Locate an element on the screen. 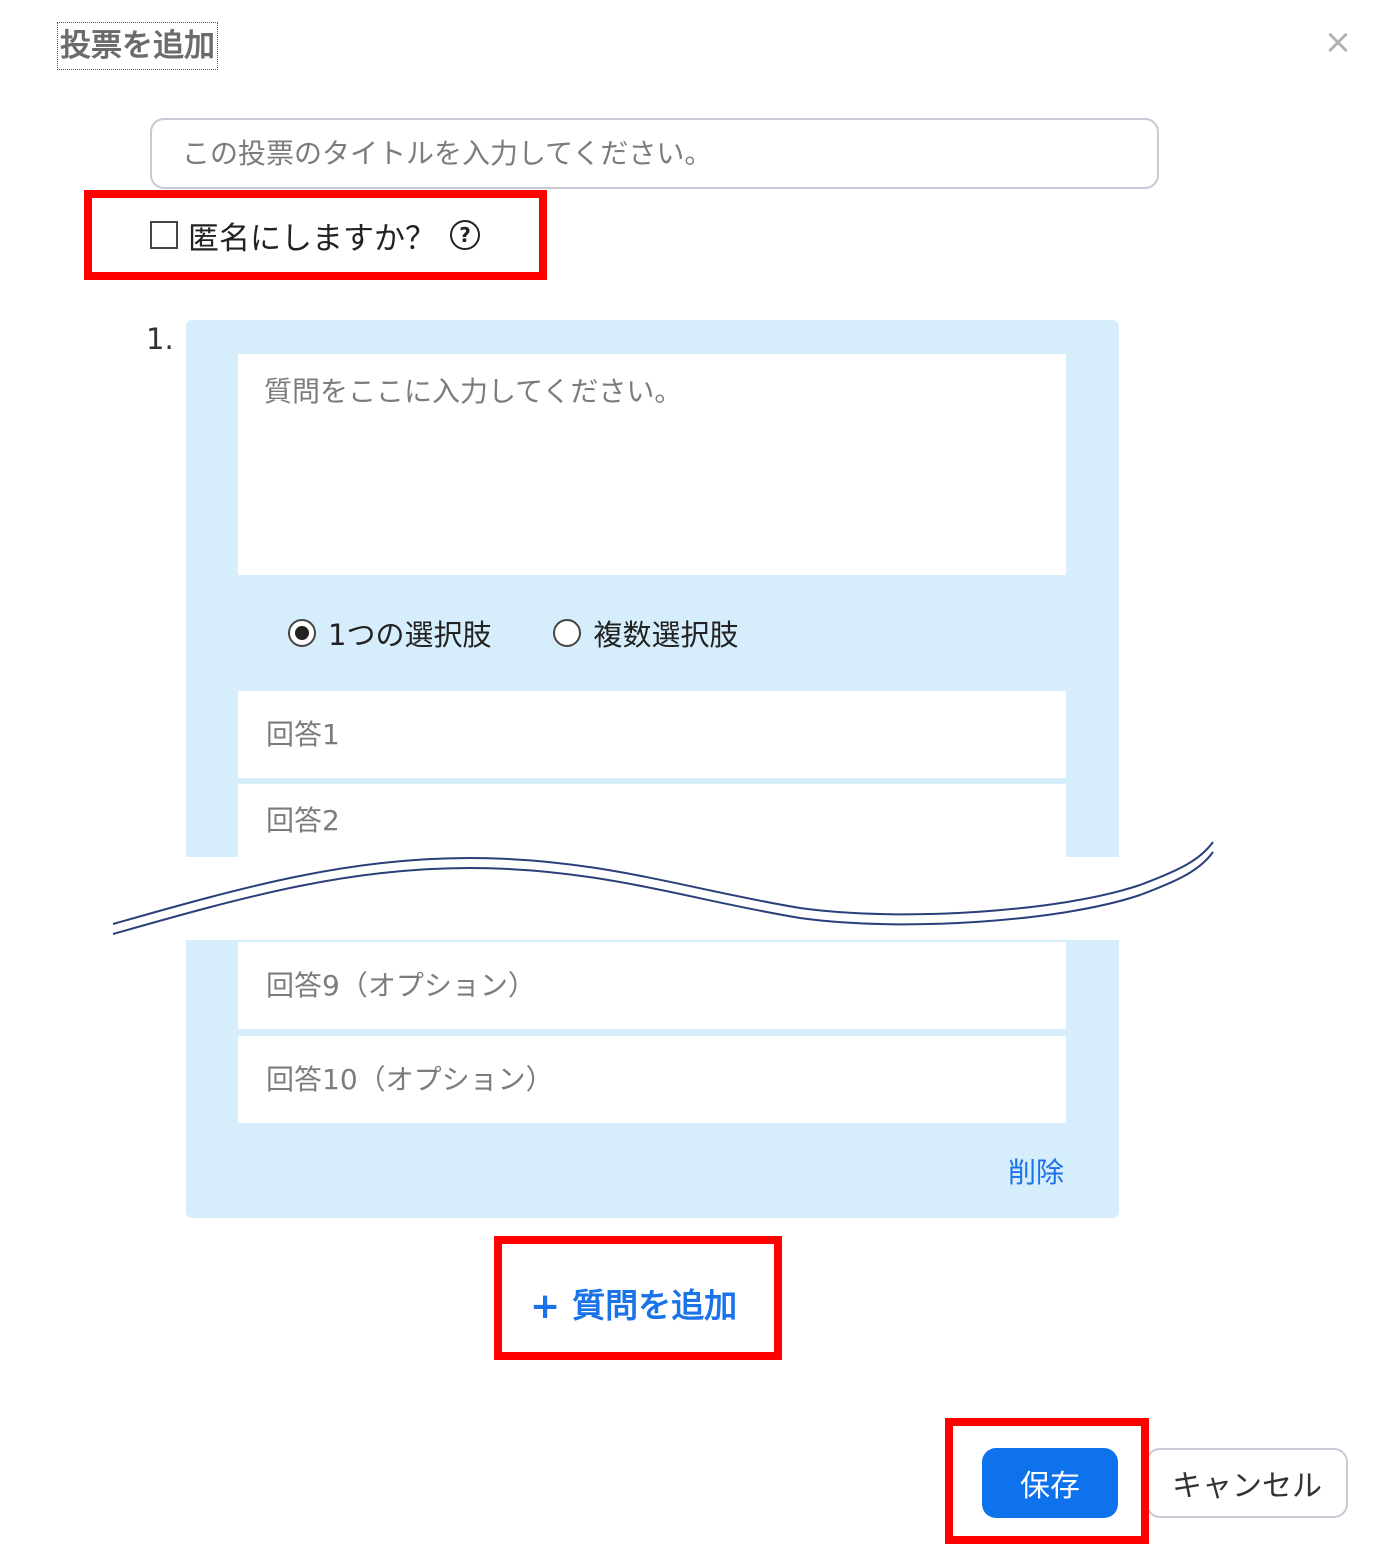 This screenshot has width=1399, height=1554. dialog-title: 投票を追加 is located at coordinates (137, 46).